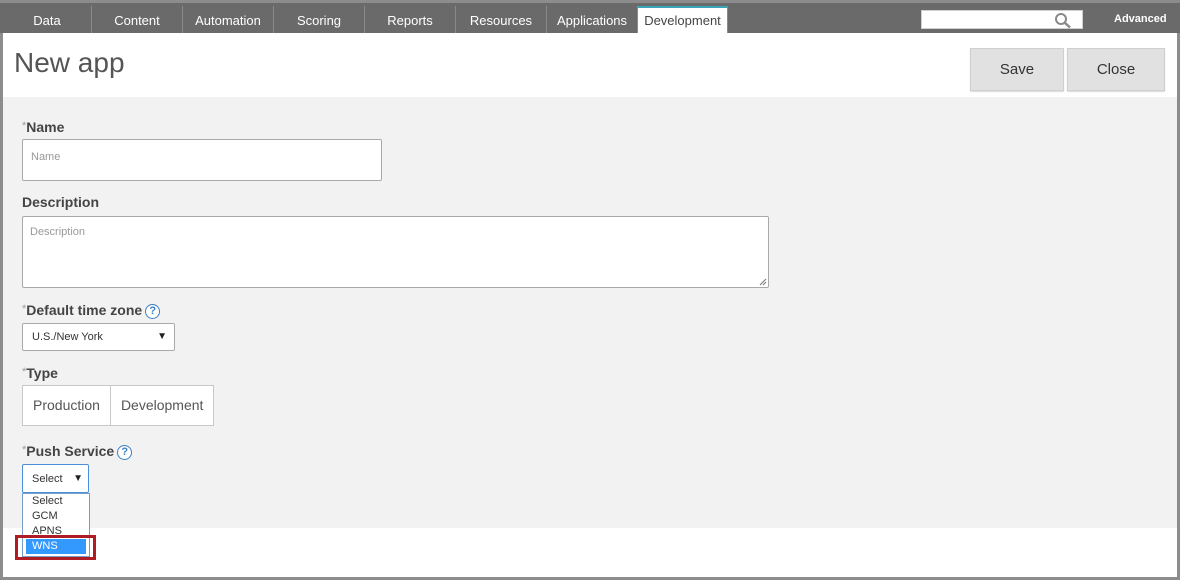 The image size is (1180, 580). What do you see at coordinates (69, 62) in the screenshot?
I see `page-title: New app` at bounding box center [69, 62].